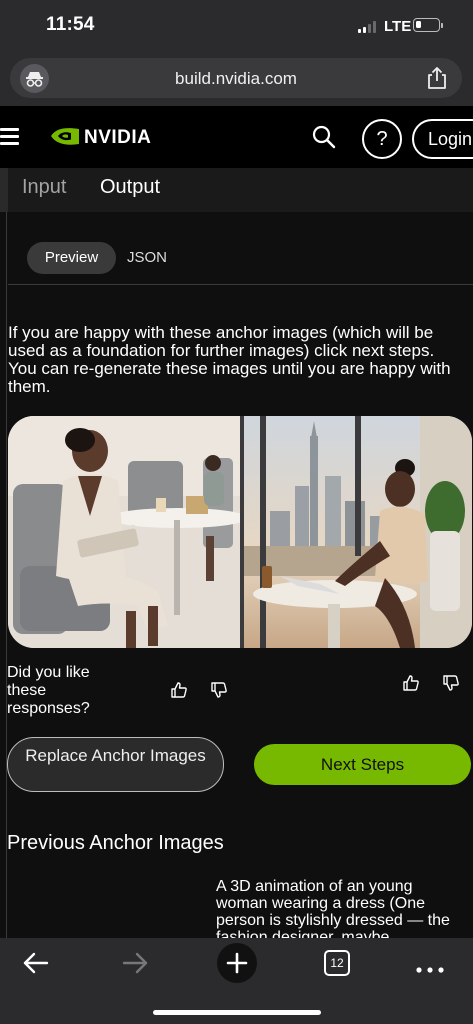 Image resolution: width=473 pixels, height=1024 pixels. Describe the element at coordinates (337, 963) in the screenshot. I see `tabs-icon: 12` at that location.